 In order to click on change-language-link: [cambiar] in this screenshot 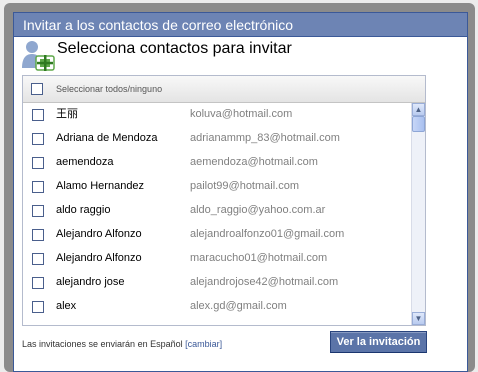, I will do `click(203, 344)`.